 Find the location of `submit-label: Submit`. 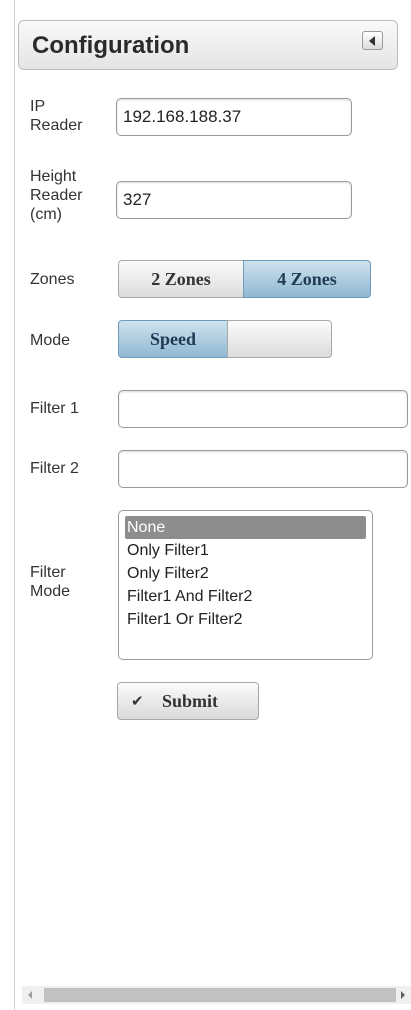

submit-label: Submit is located at coordinates (190, 701).